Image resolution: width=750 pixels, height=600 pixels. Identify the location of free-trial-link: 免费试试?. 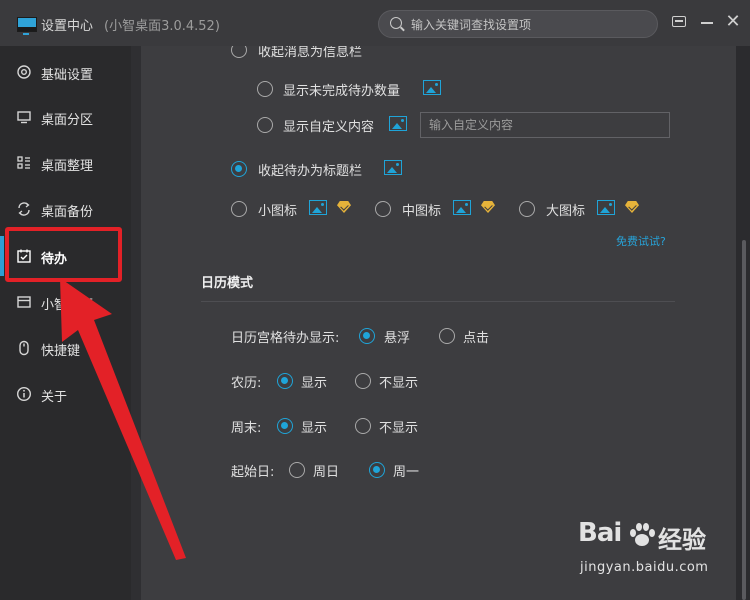
(641, 241).